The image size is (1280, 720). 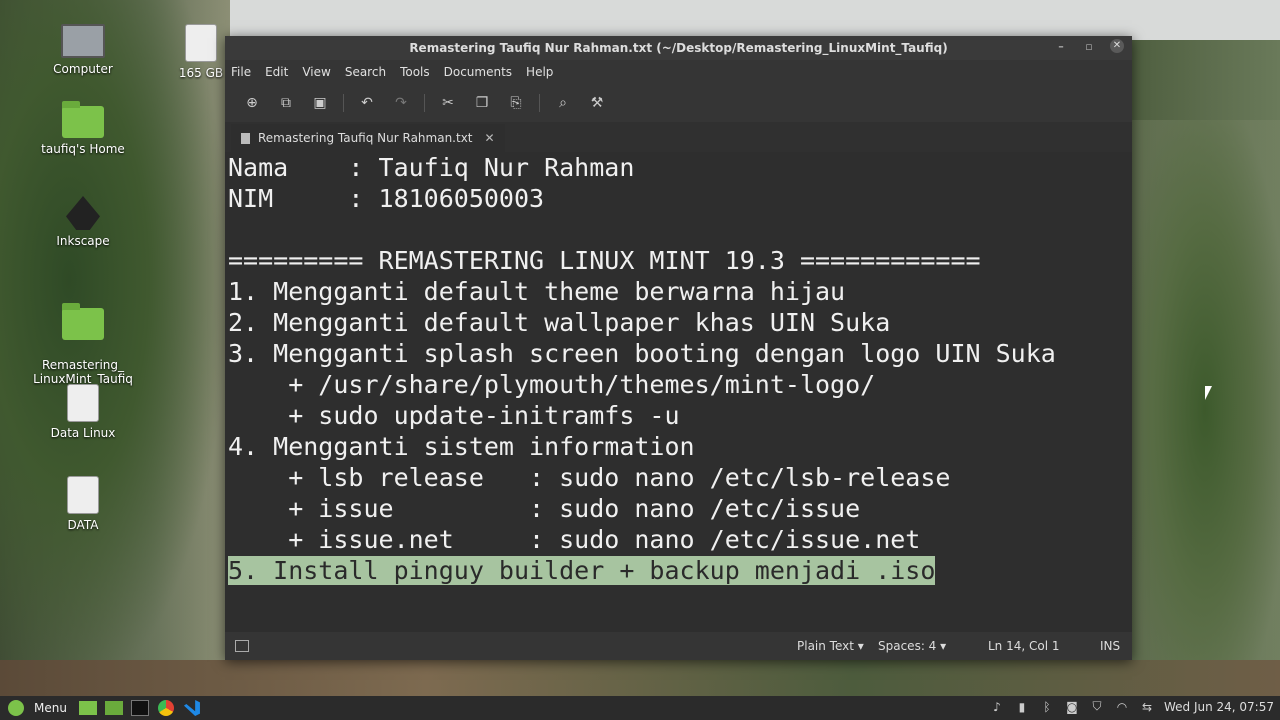 What do you see at coordinates (1219, 707) in the screenshot?
I see `clock: Wed Jun 24, 07:57` at bounding box center [1219, 707].